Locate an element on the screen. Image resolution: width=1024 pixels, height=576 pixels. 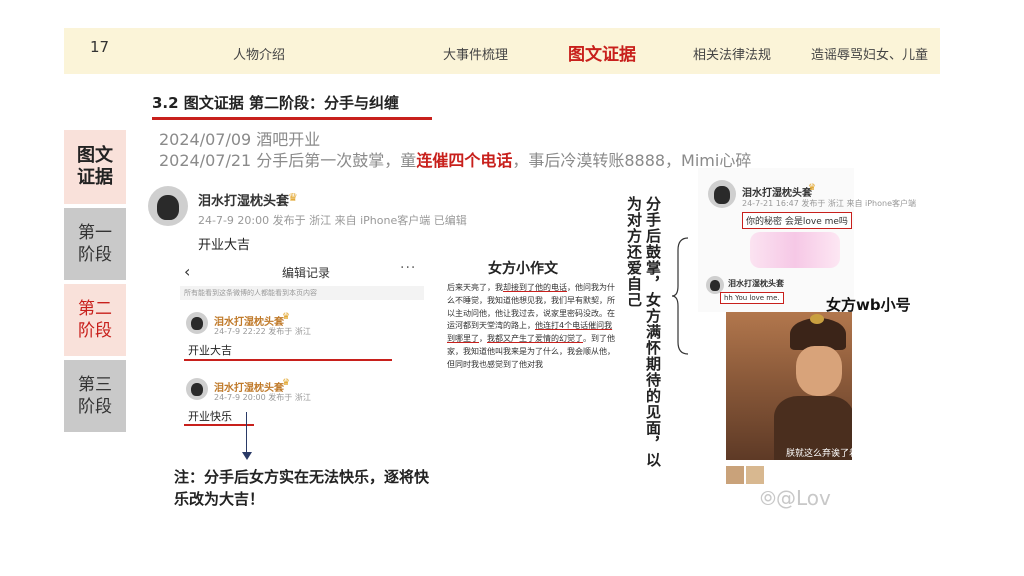
brace-icon is located at coordinates (680, 296).